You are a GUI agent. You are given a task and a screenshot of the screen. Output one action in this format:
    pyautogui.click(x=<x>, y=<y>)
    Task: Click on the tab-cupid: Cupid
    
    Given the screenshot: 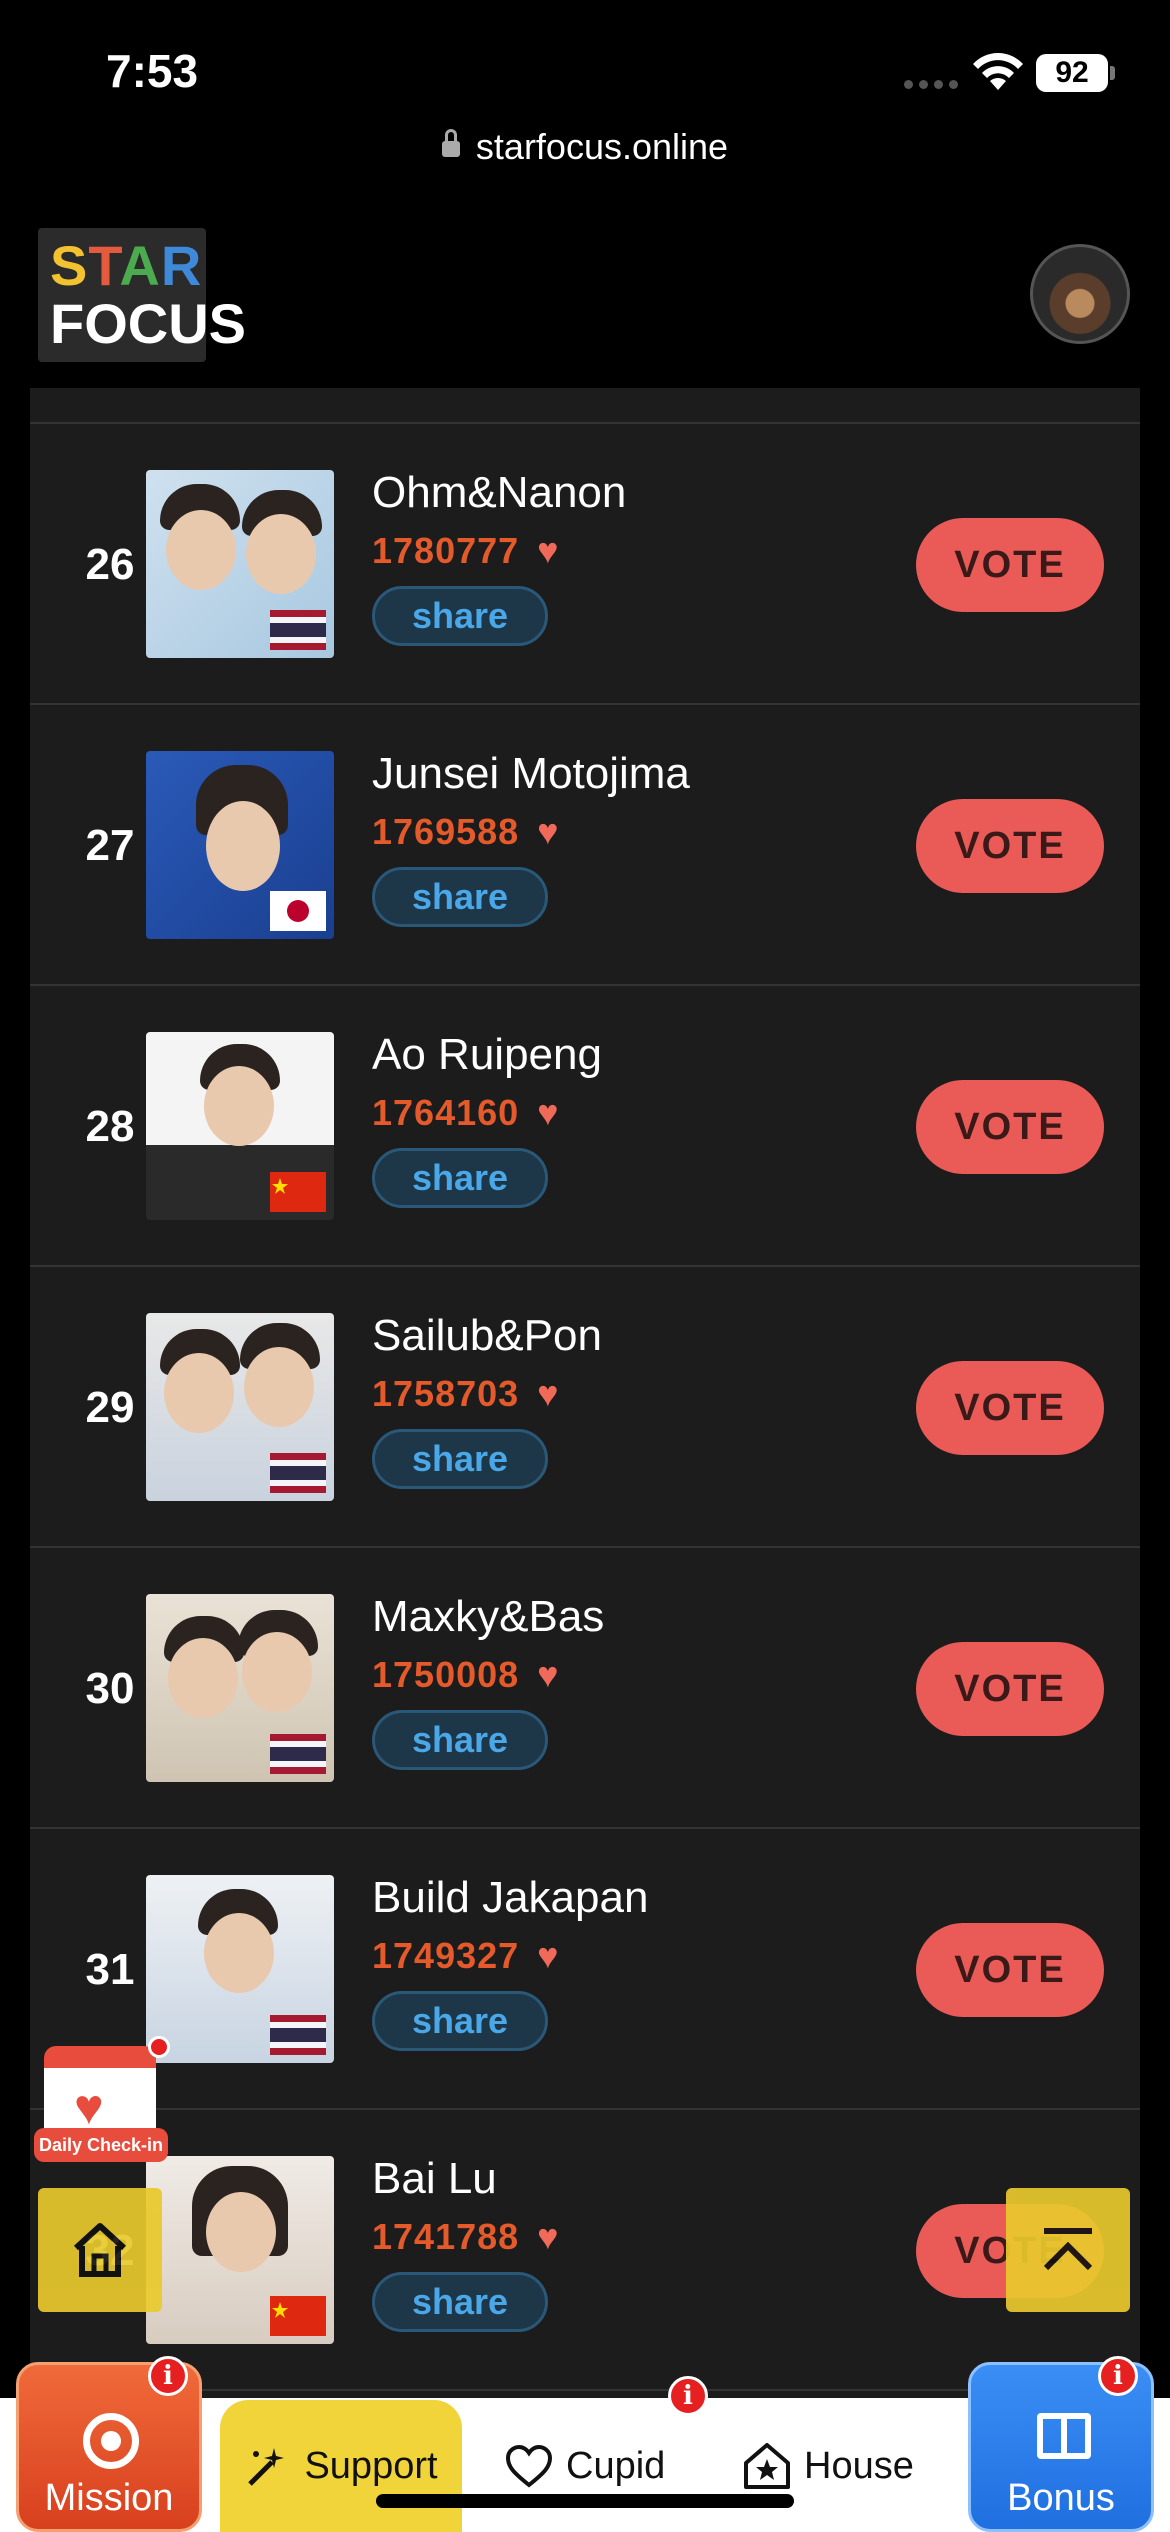 What is the action you would take?
    pyautogui.click(x=584, y=2466)
    